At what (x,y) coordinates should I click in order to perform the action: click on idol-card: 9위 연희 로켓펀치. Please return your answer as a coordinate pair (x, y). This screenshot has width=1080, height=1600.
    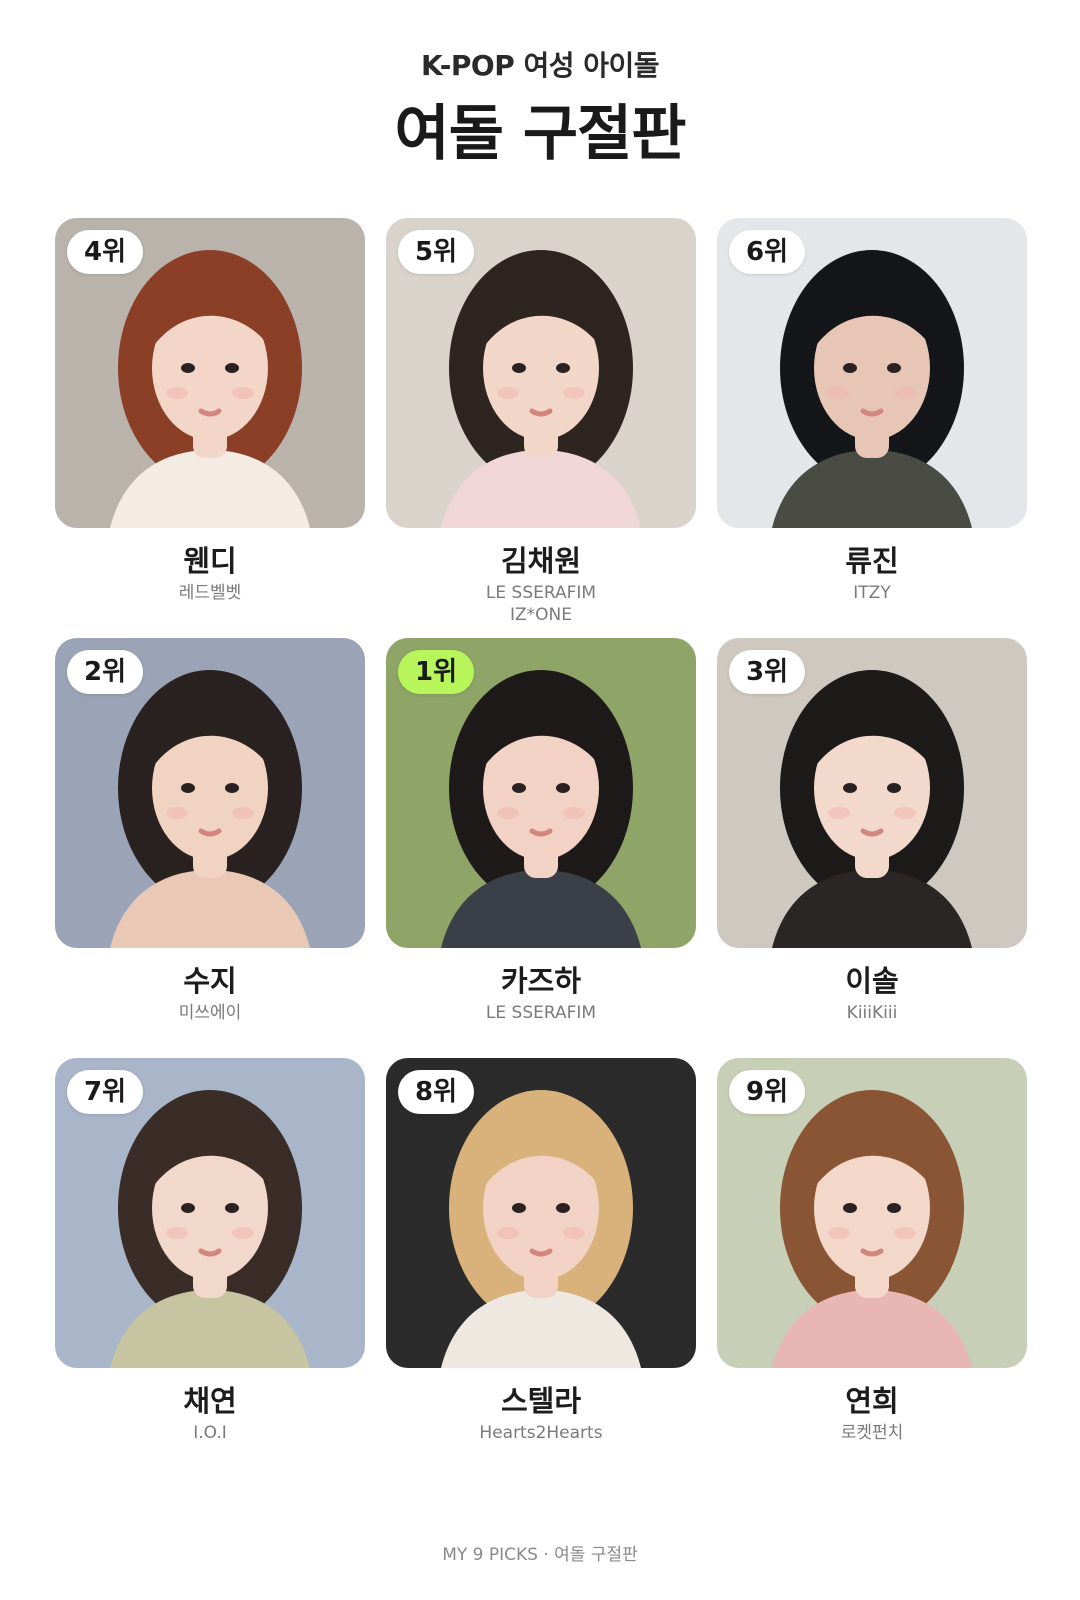
    Looking at the image, I should click on (872, 1268).